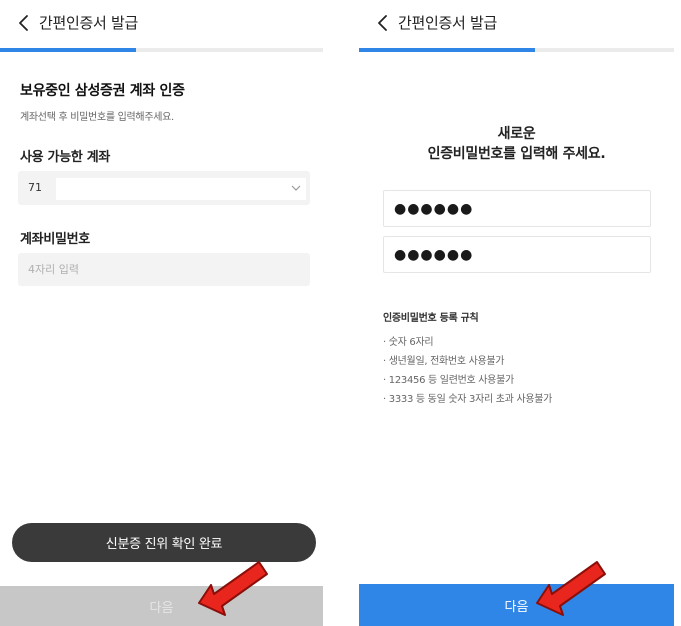 This screenshot has width=681, height=626. What do you see at coordinates (444, 361) in the screenshot?
I see `rule-item: · 생년월일, 전화번호 사용불가` at bounding box center [444, 361].